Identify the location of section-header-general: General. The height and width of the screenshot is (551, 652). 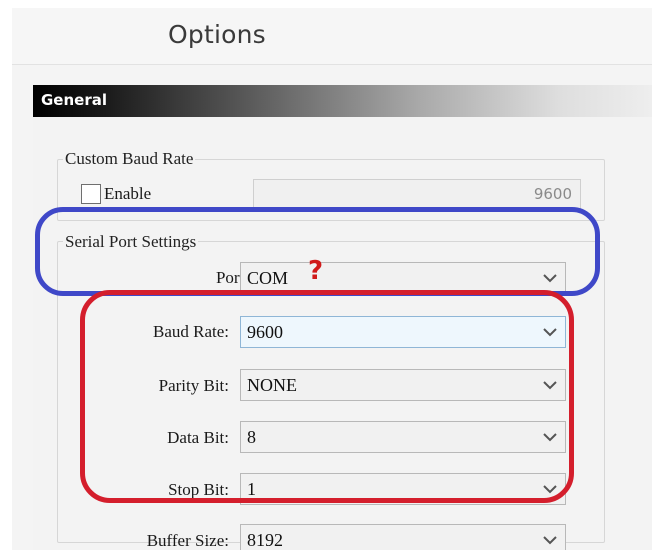
(342, 101).